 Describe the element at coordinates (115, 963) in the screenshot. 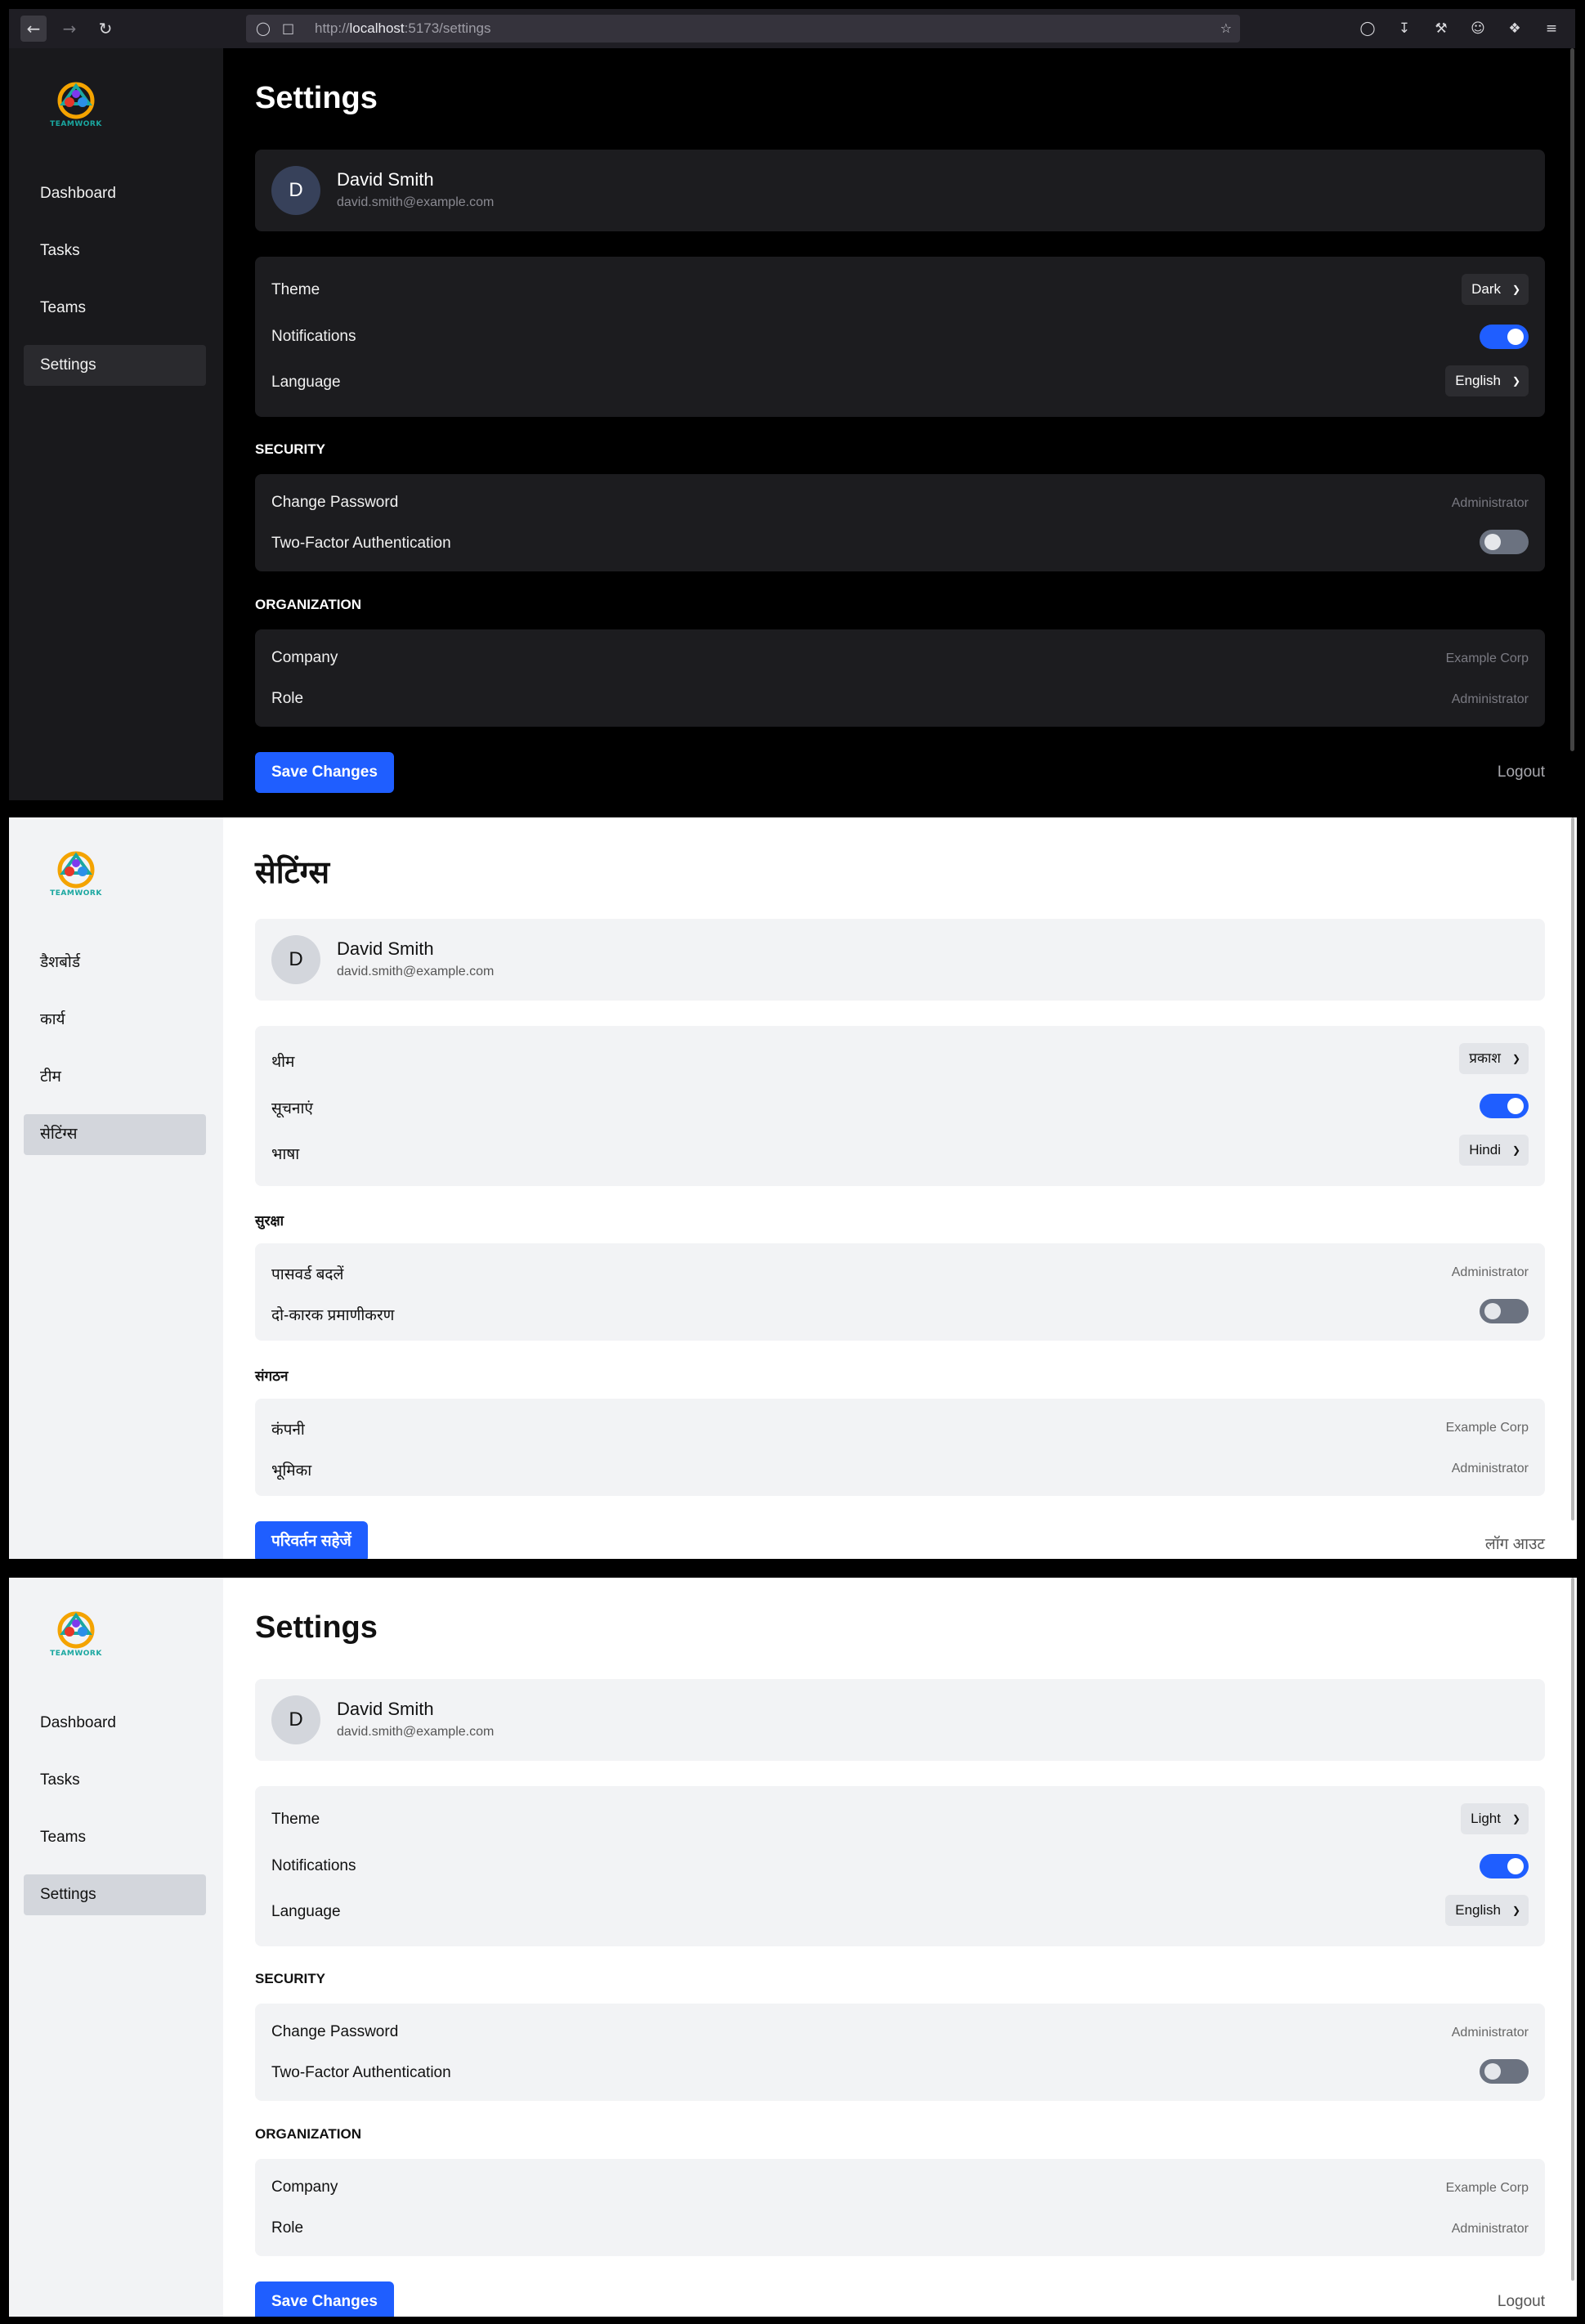

I see `sidebar-item-dashboard: डैशबोर्ड` at that location.